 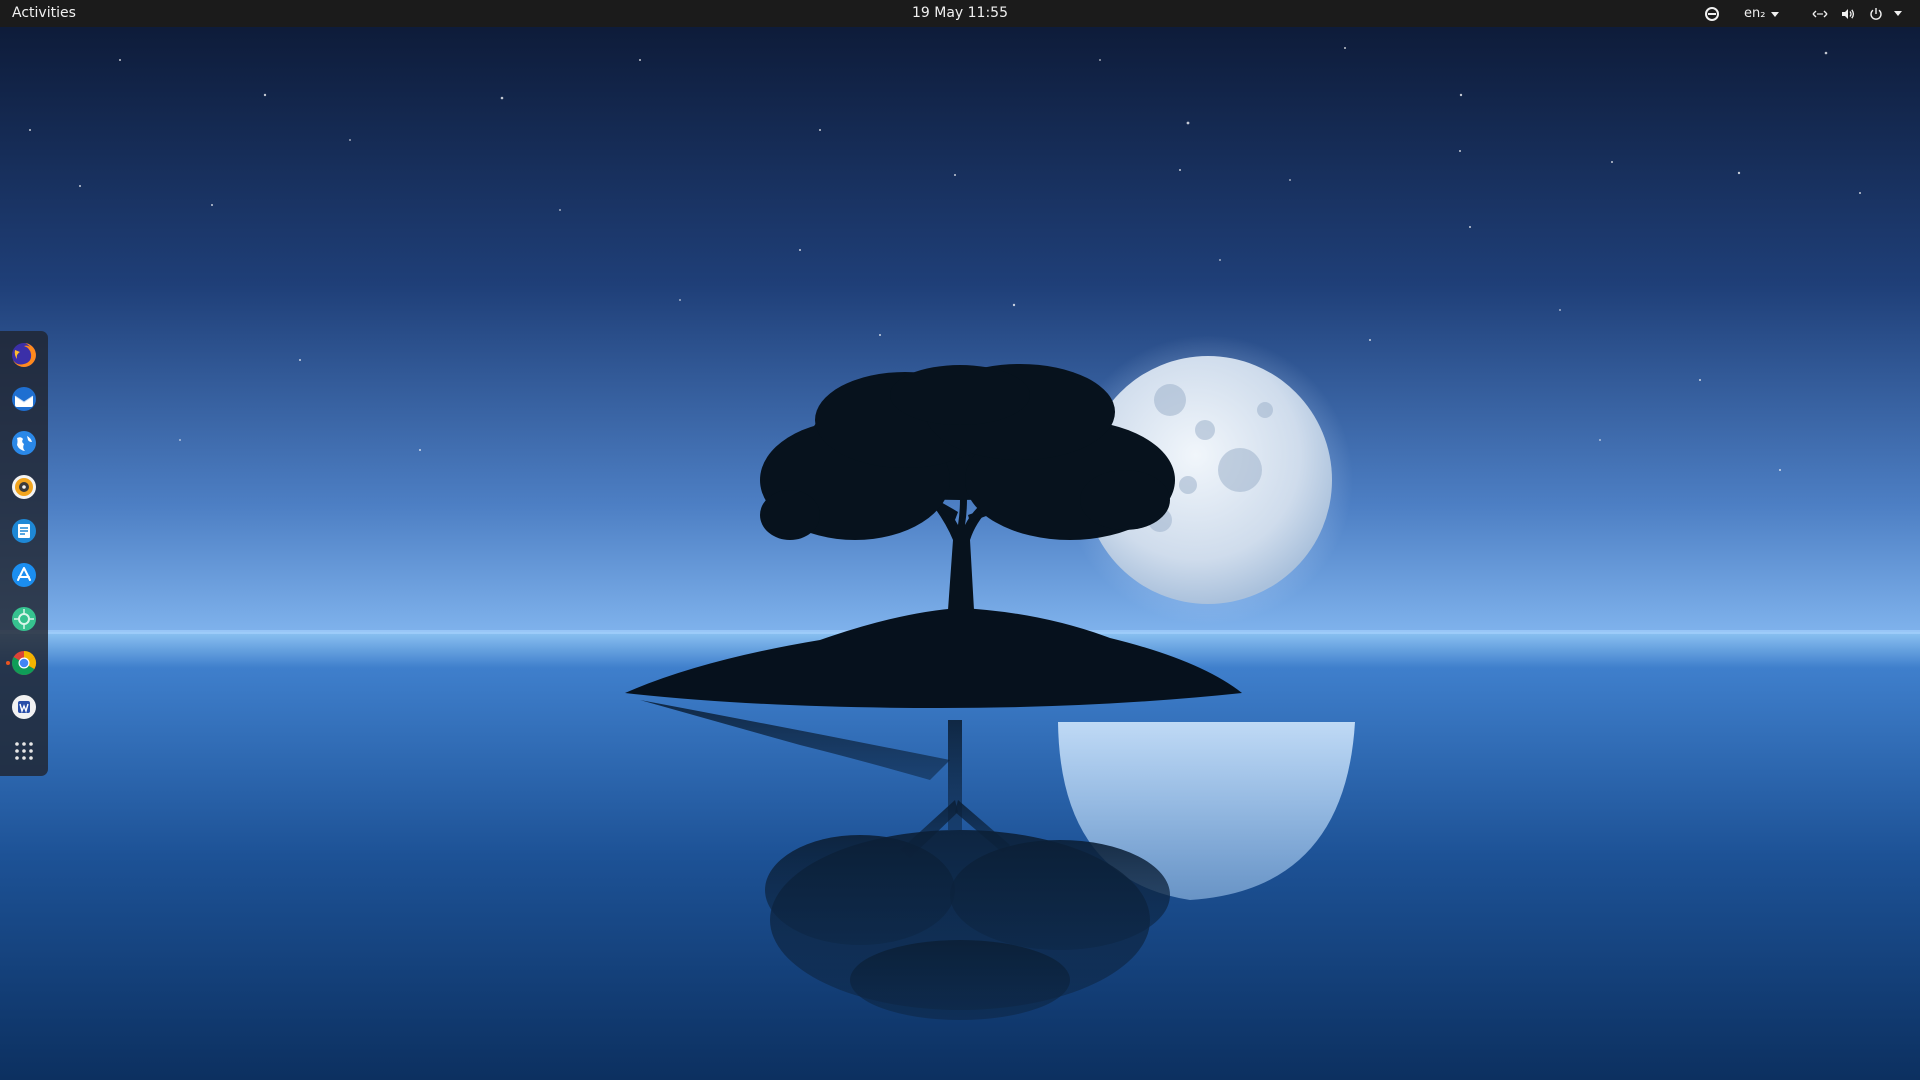 I want to click on dock-item-thunderbird, so click(x=24, y=399).